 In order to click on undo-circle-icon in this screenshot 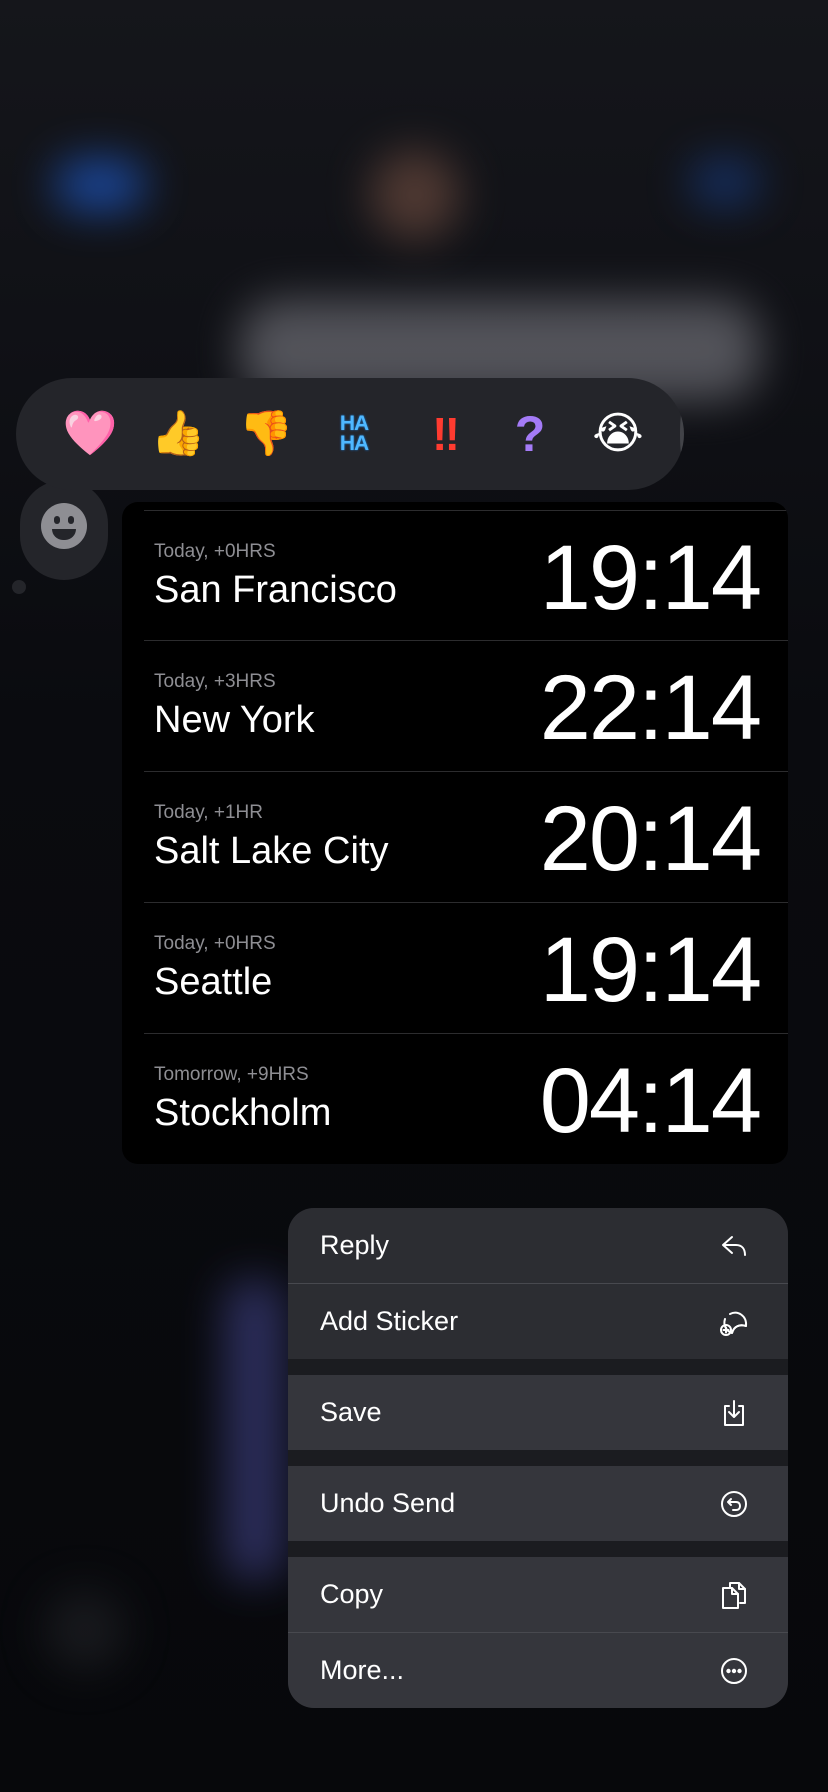, I will do `click(734, 1504)`.